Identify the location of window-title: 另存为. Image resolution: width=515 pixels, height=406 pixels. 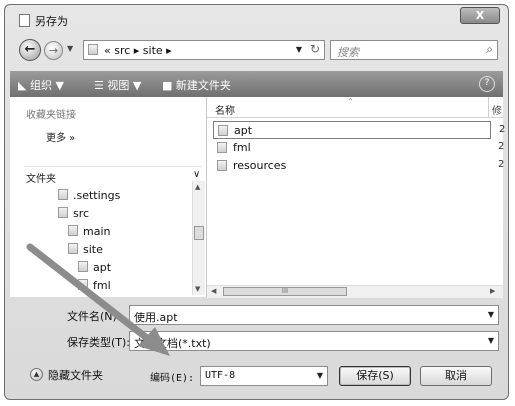
(51, 21).